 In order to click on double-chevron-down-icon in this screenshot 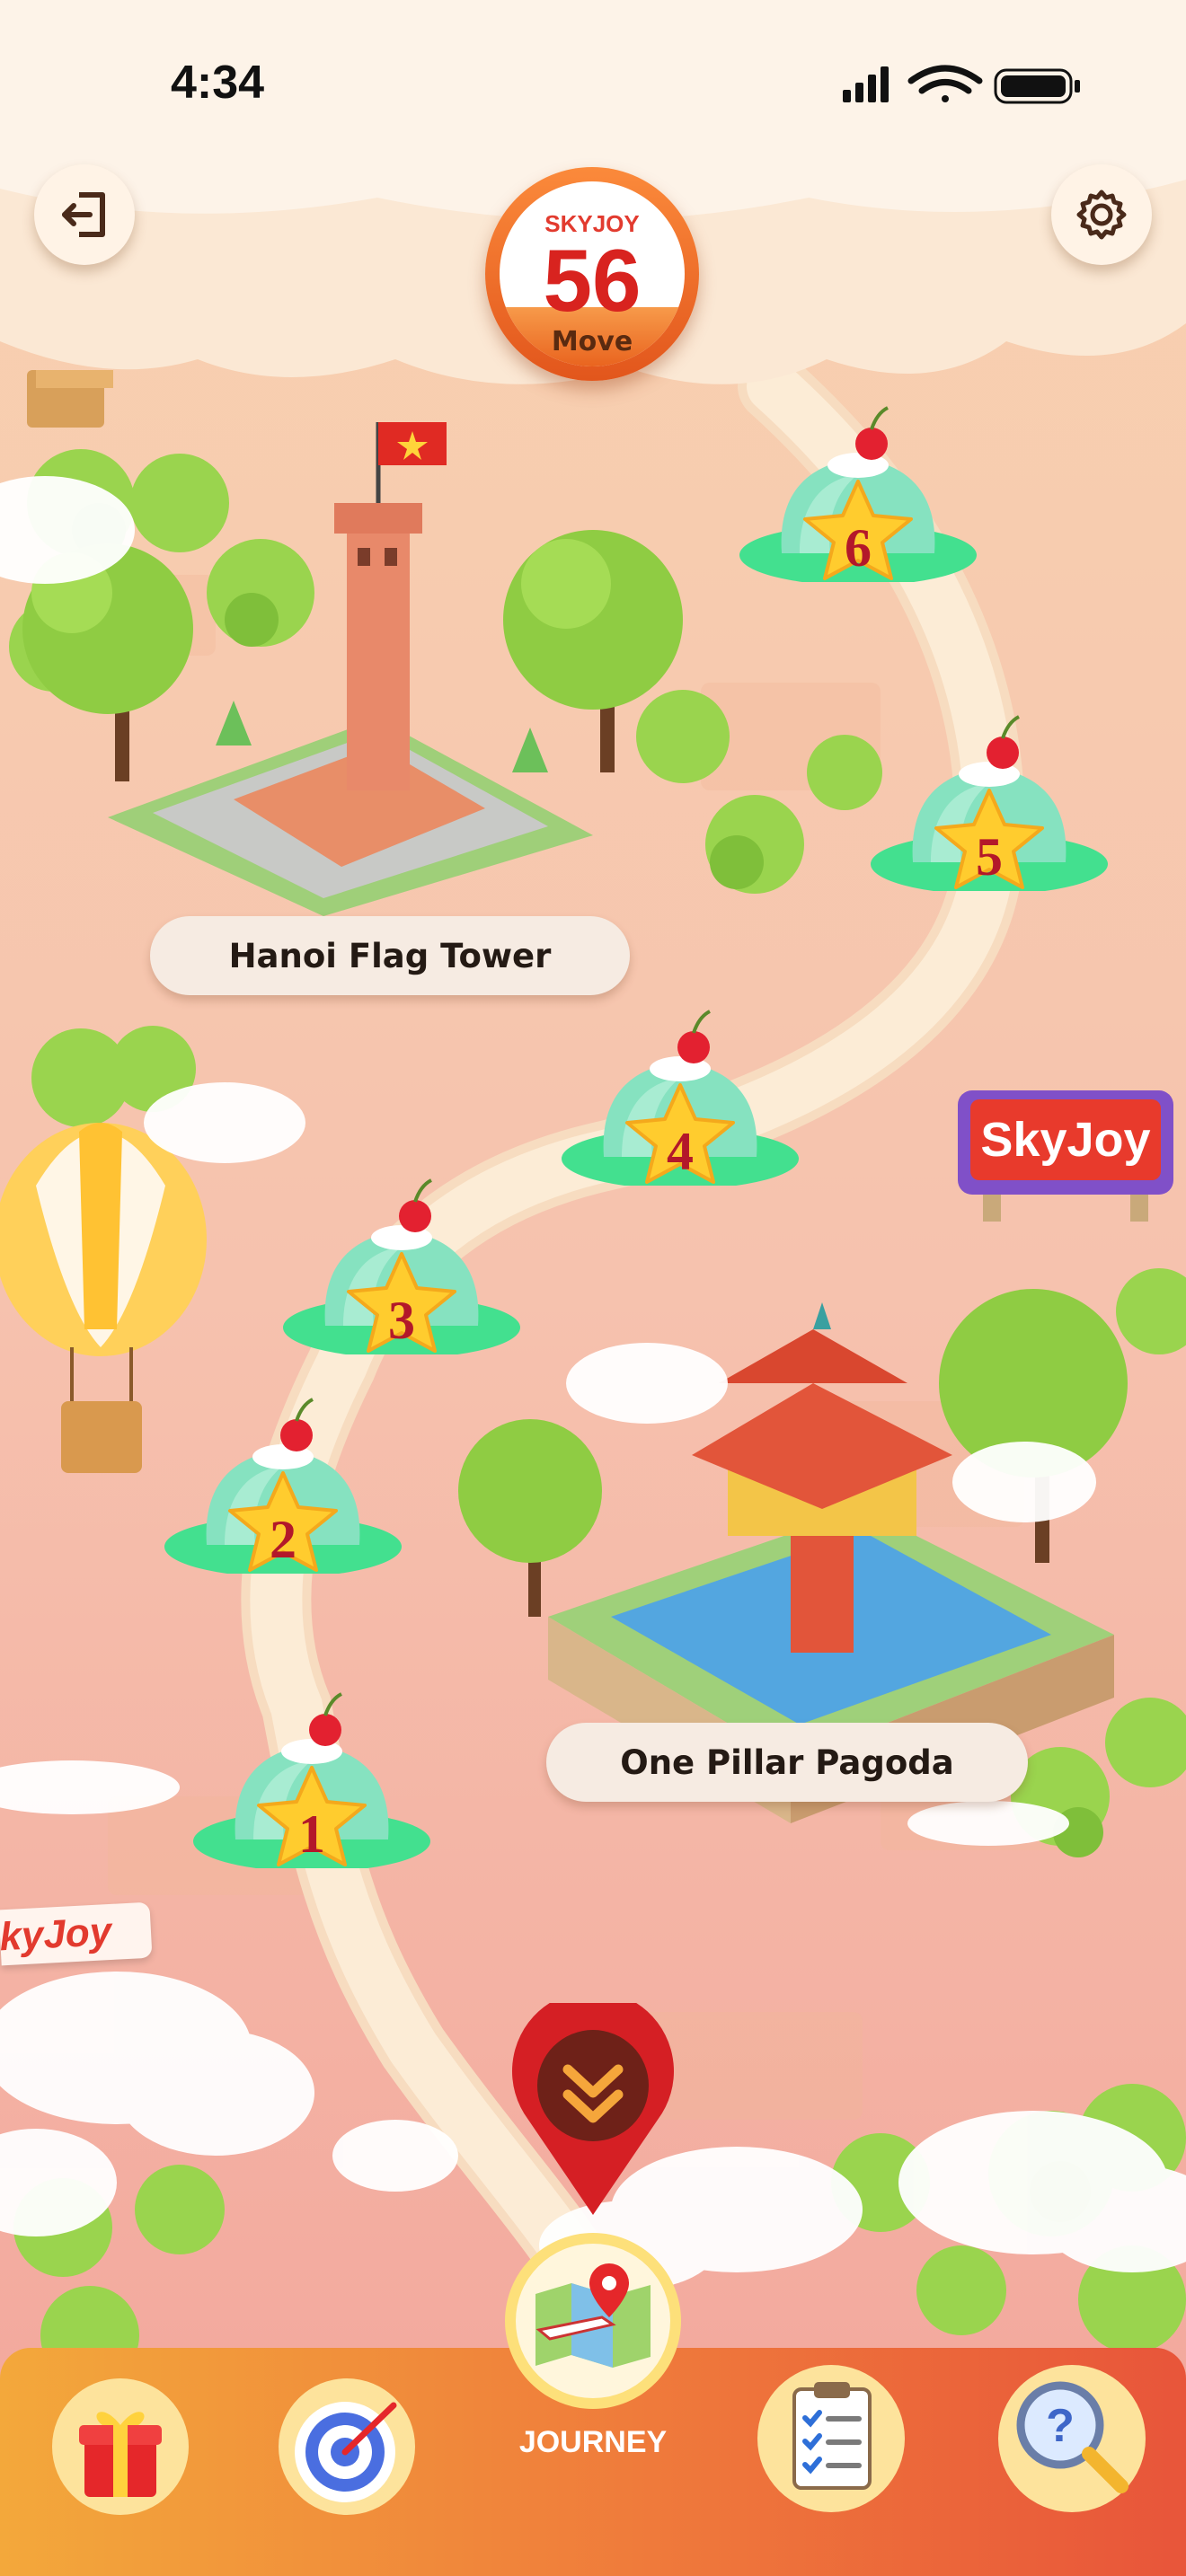, I will do `click(593, 2102)`.